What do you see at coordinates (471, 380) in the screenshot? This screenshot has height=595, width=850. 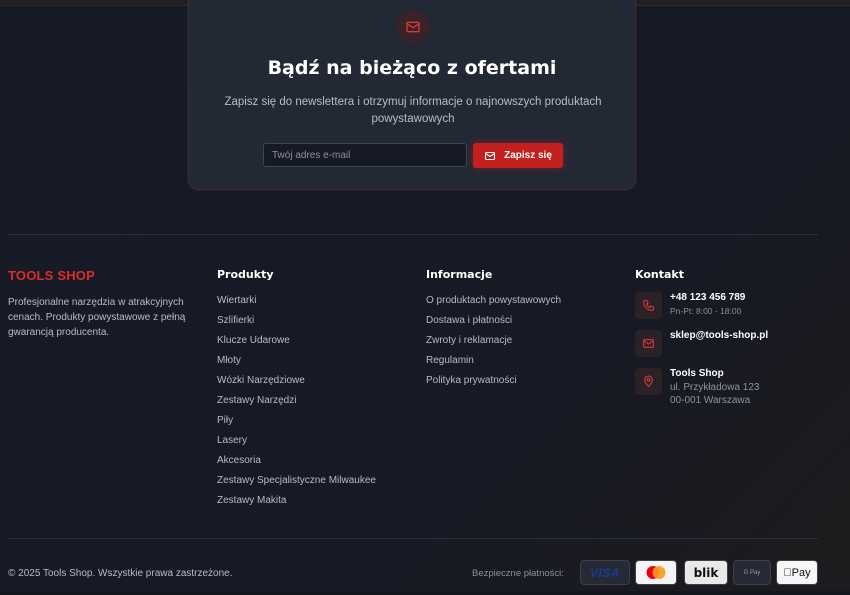 I see `footer-link-privacy: Polityka prywatności` at bounding box center [471, 380].